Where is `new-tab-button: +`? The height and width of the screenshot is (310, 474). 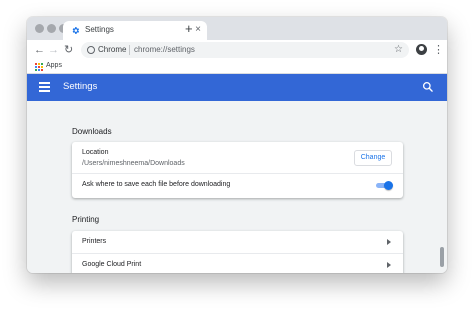
new-tab-button: + is located at coordinates (189, 29).